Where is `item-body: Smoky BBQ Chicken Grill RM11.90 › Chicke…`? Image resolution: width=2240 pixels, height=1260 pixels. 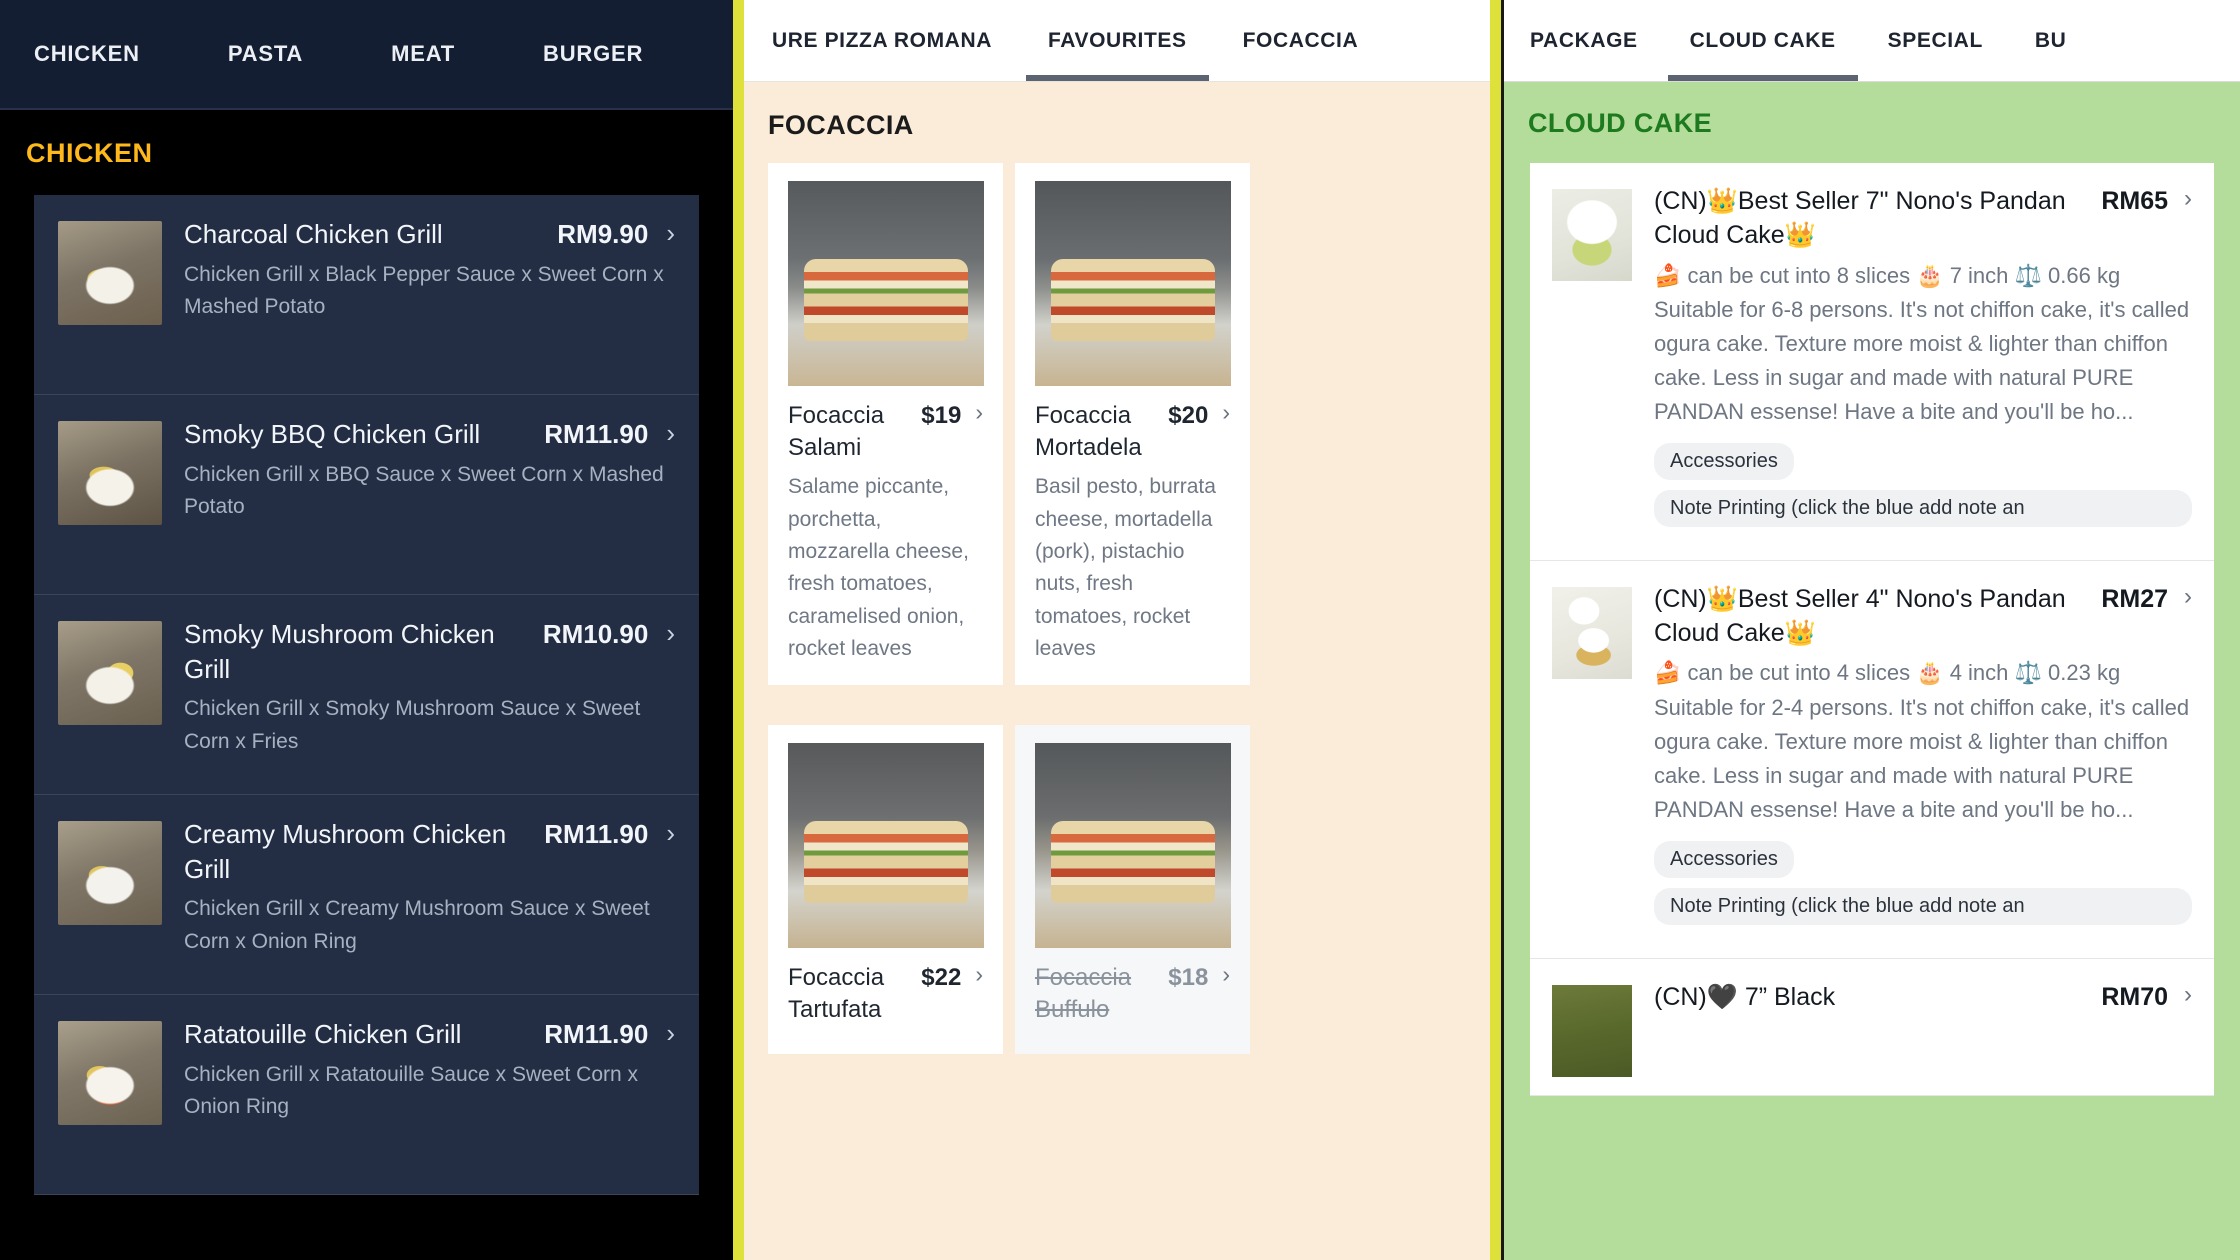 item-body: Smoky BBQ Chicken Grill RM11.90 › Chicke… is located at coordinates (429, 492).